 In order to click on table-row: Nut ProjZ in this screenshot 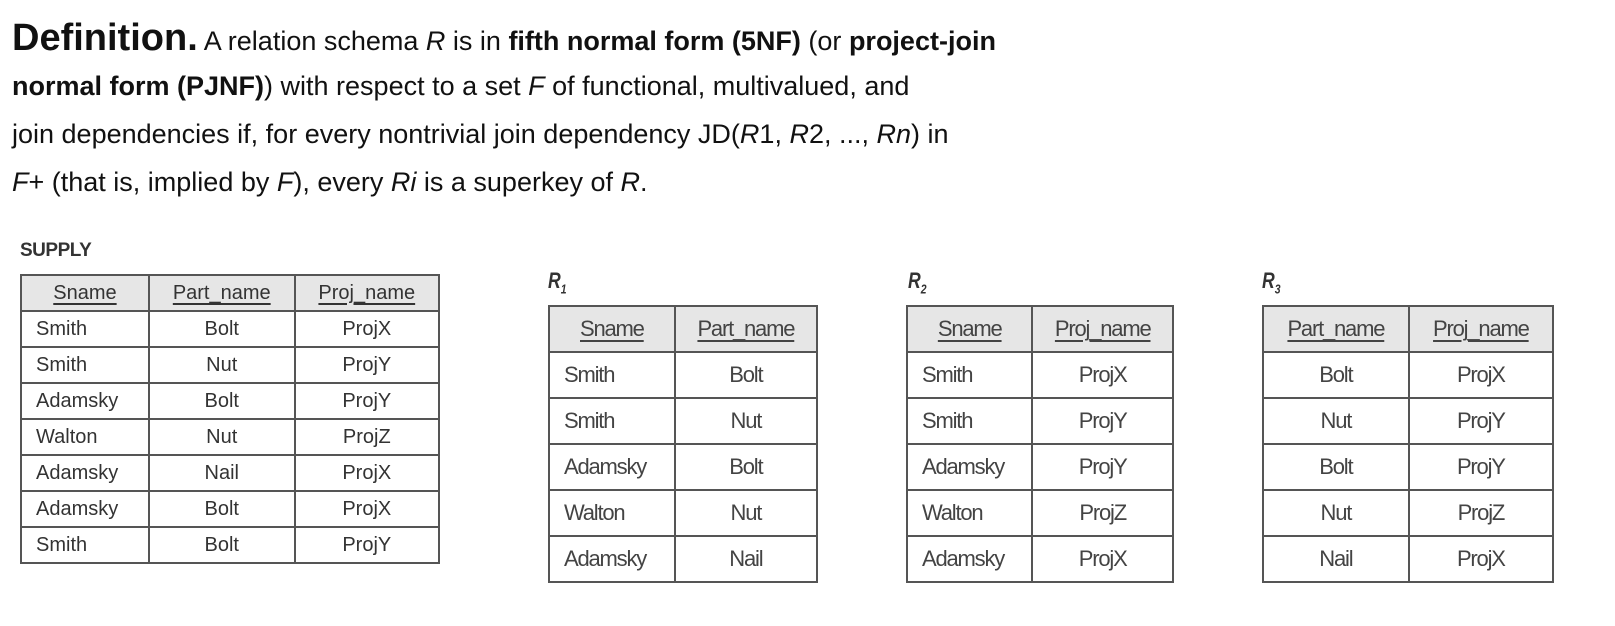, I will do `click(1408, 513)`.